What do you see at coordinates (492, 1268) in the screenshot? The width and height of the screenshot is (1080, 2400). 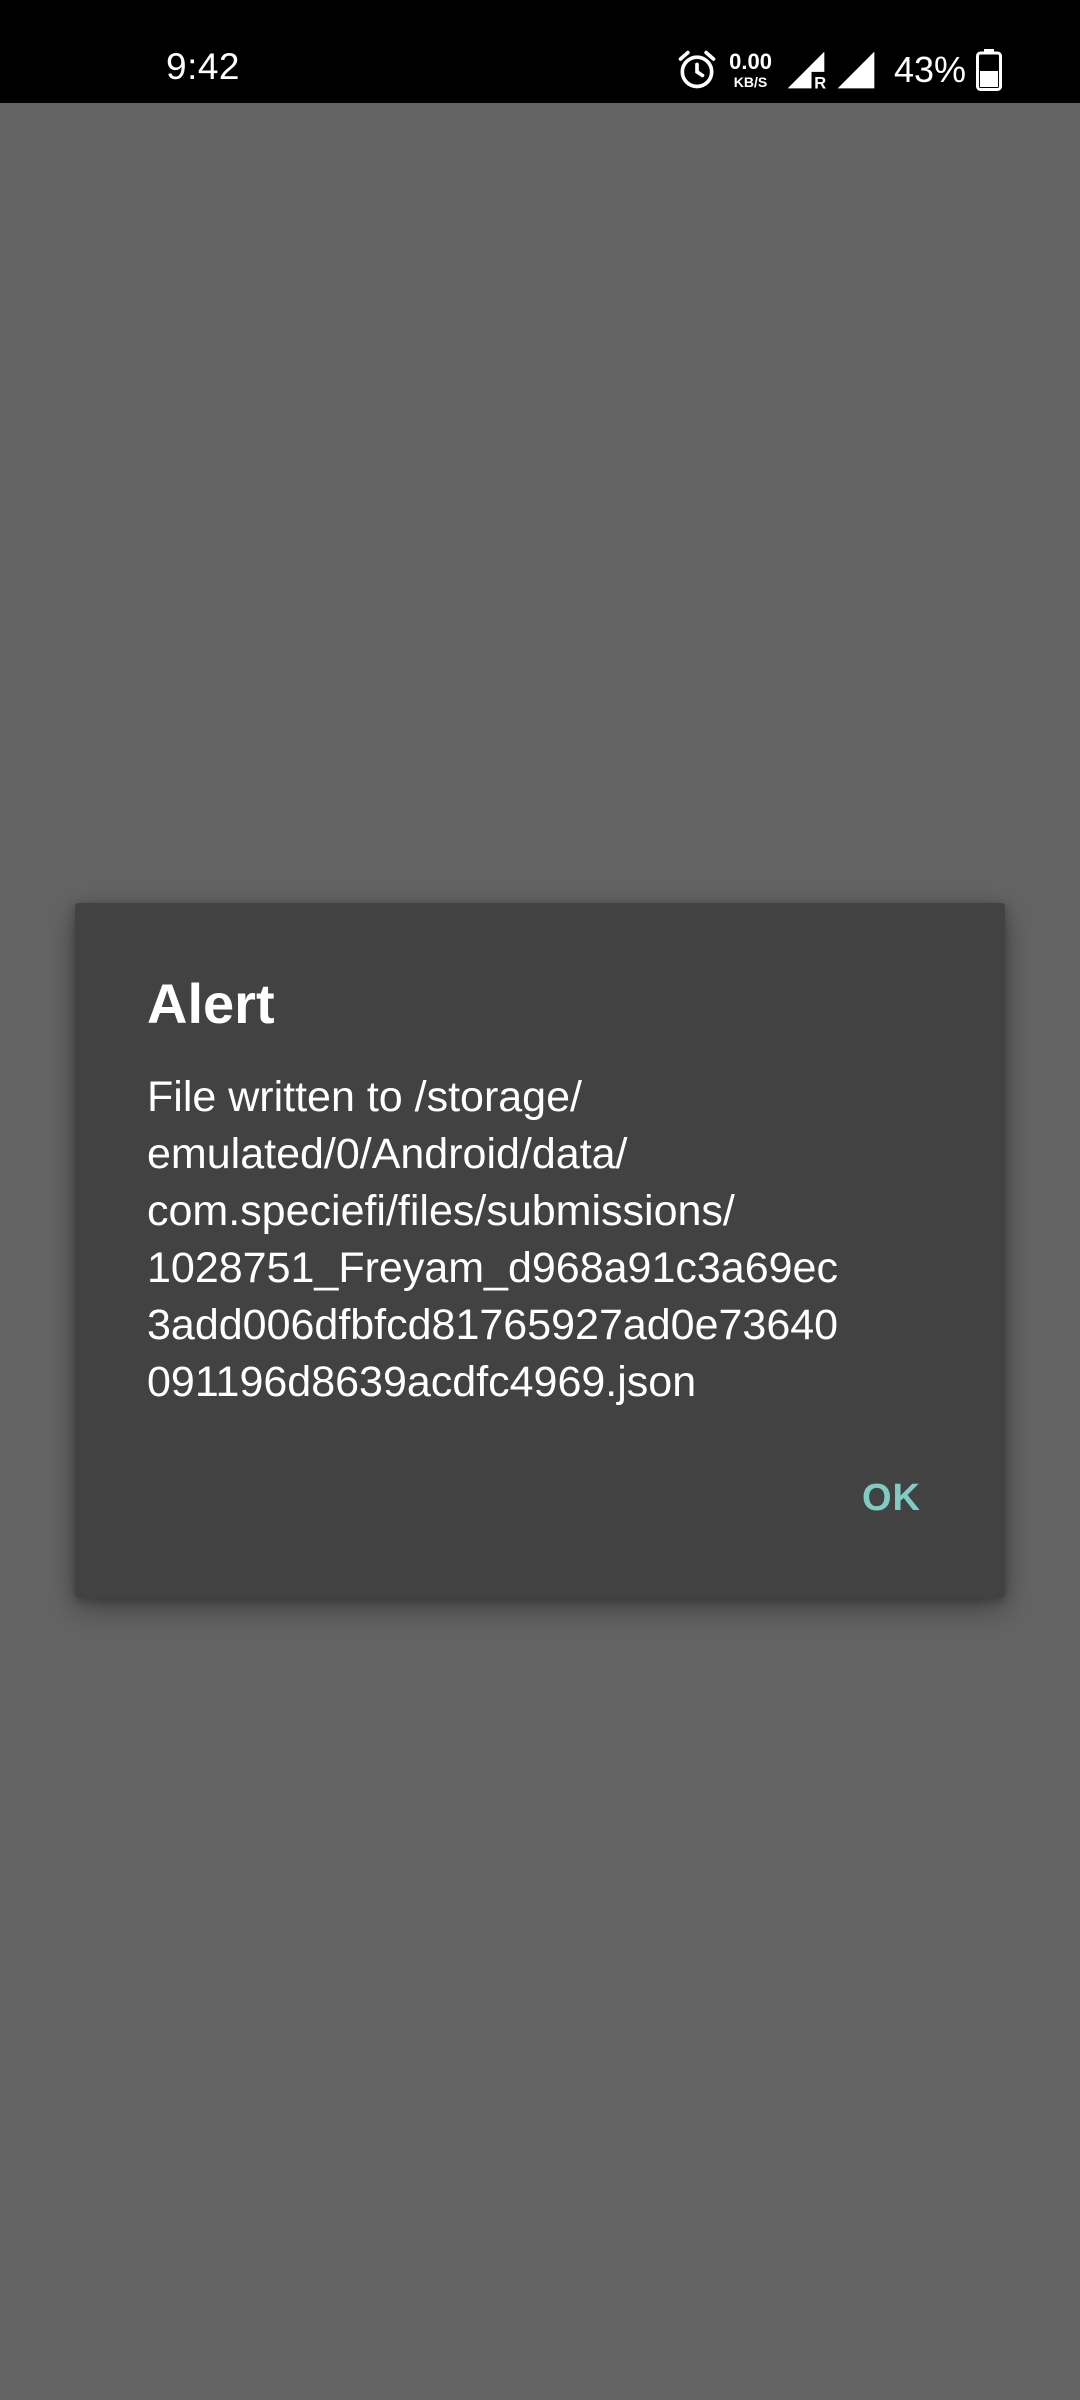 I see `message-line: 1028751_Freyam_d968a91c3a69ec` at bounding box center [492, 1268].